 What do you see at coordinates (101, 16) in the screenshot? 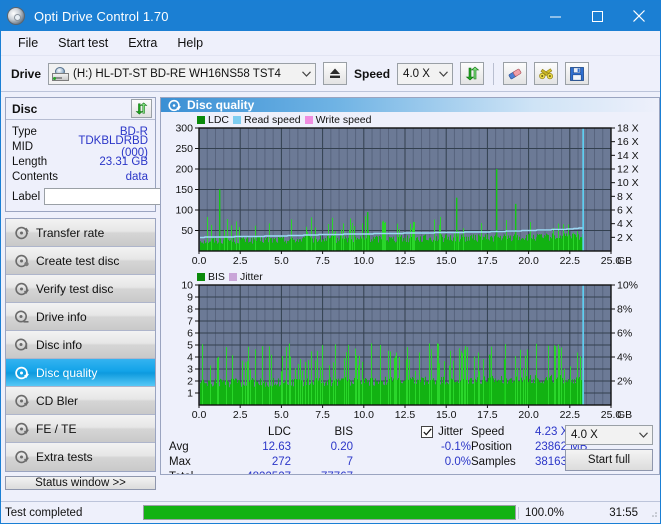
I see `window-title: Opti Drive Control 1.70` at bounding box center [101, 16].